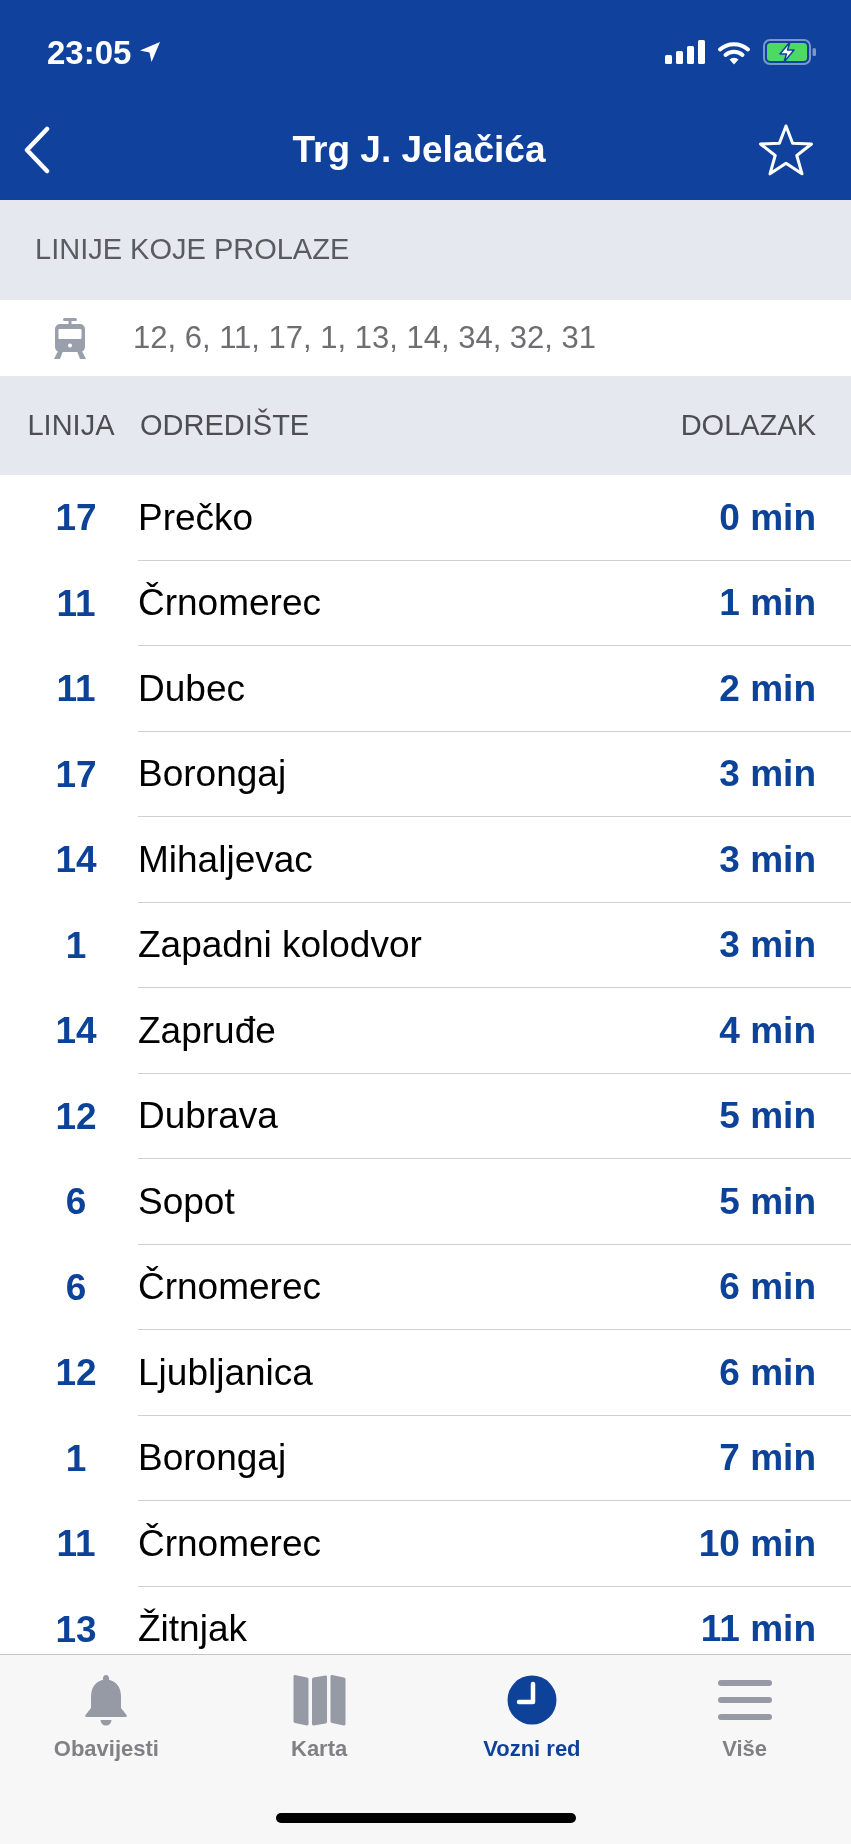  I want to click on destination: Dubrava, so click(208, 1116).